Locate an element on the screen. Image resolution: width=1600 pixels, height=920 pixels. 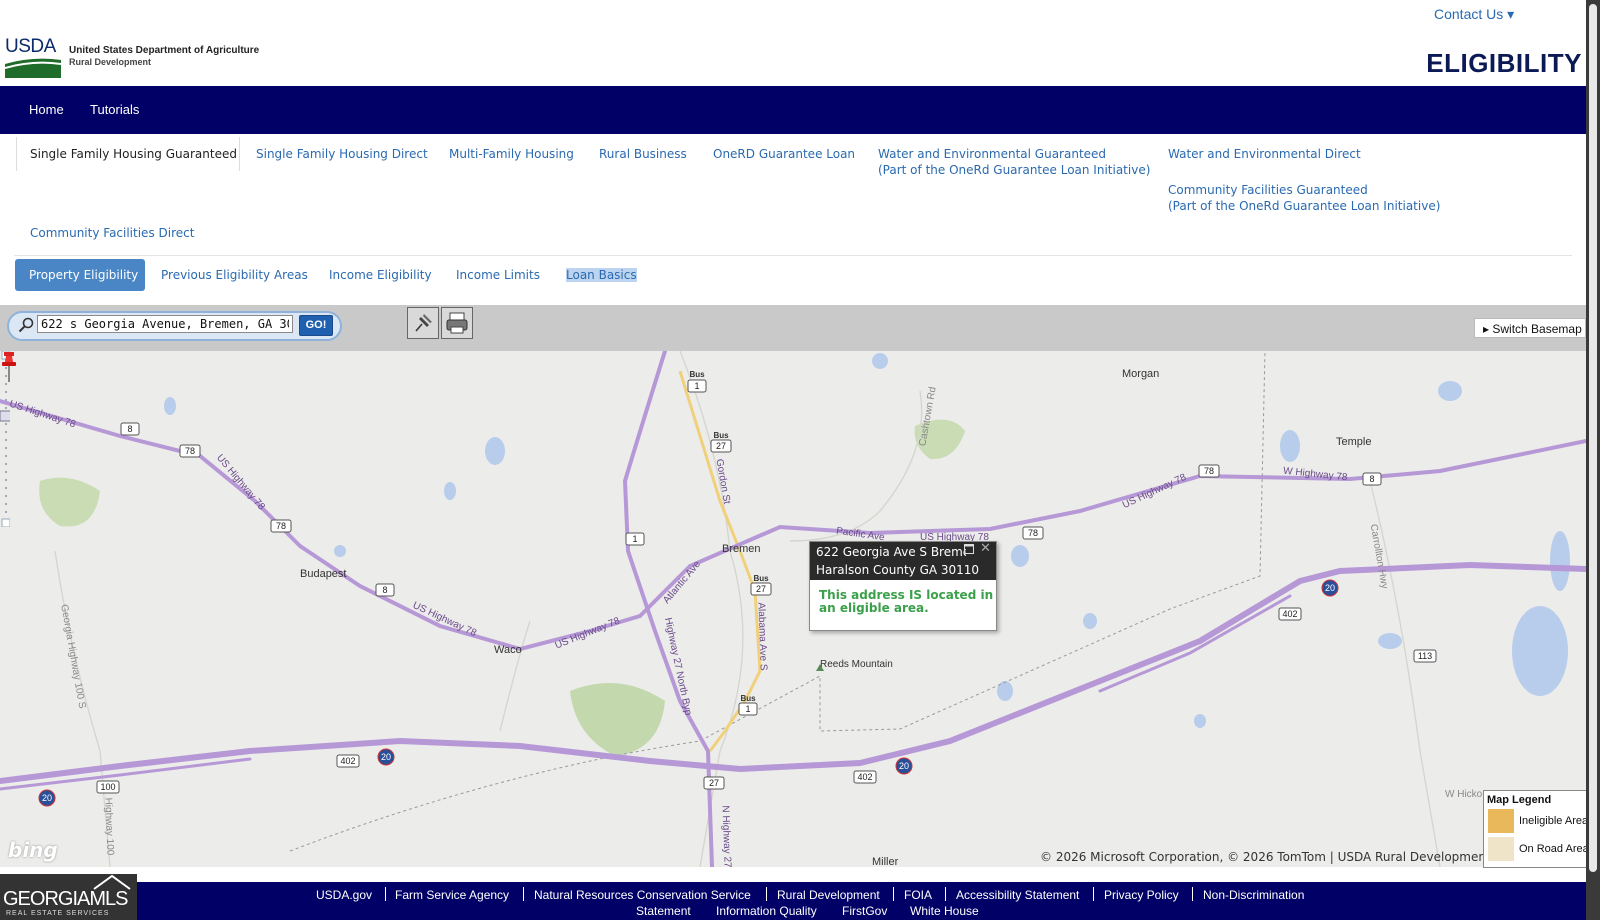
place-label: Temple is located at coordinates (1354, 442).